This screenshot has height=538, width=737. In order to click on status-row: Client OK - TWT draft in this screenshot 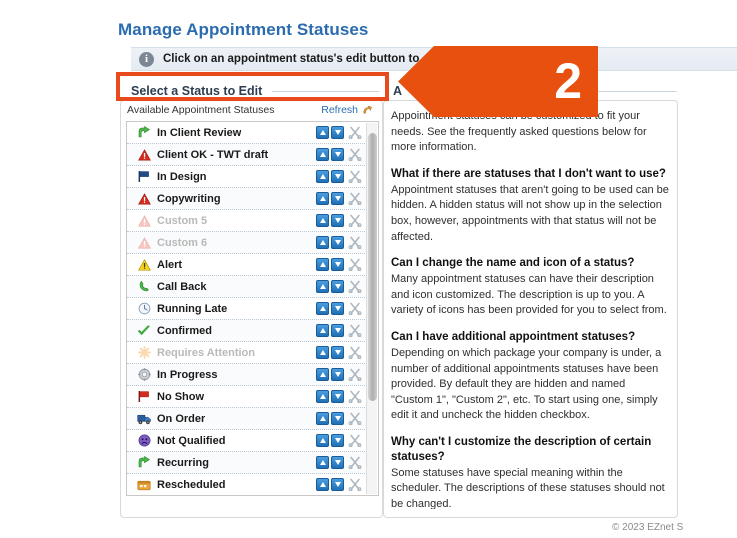, I will do `click(247, 155)`.